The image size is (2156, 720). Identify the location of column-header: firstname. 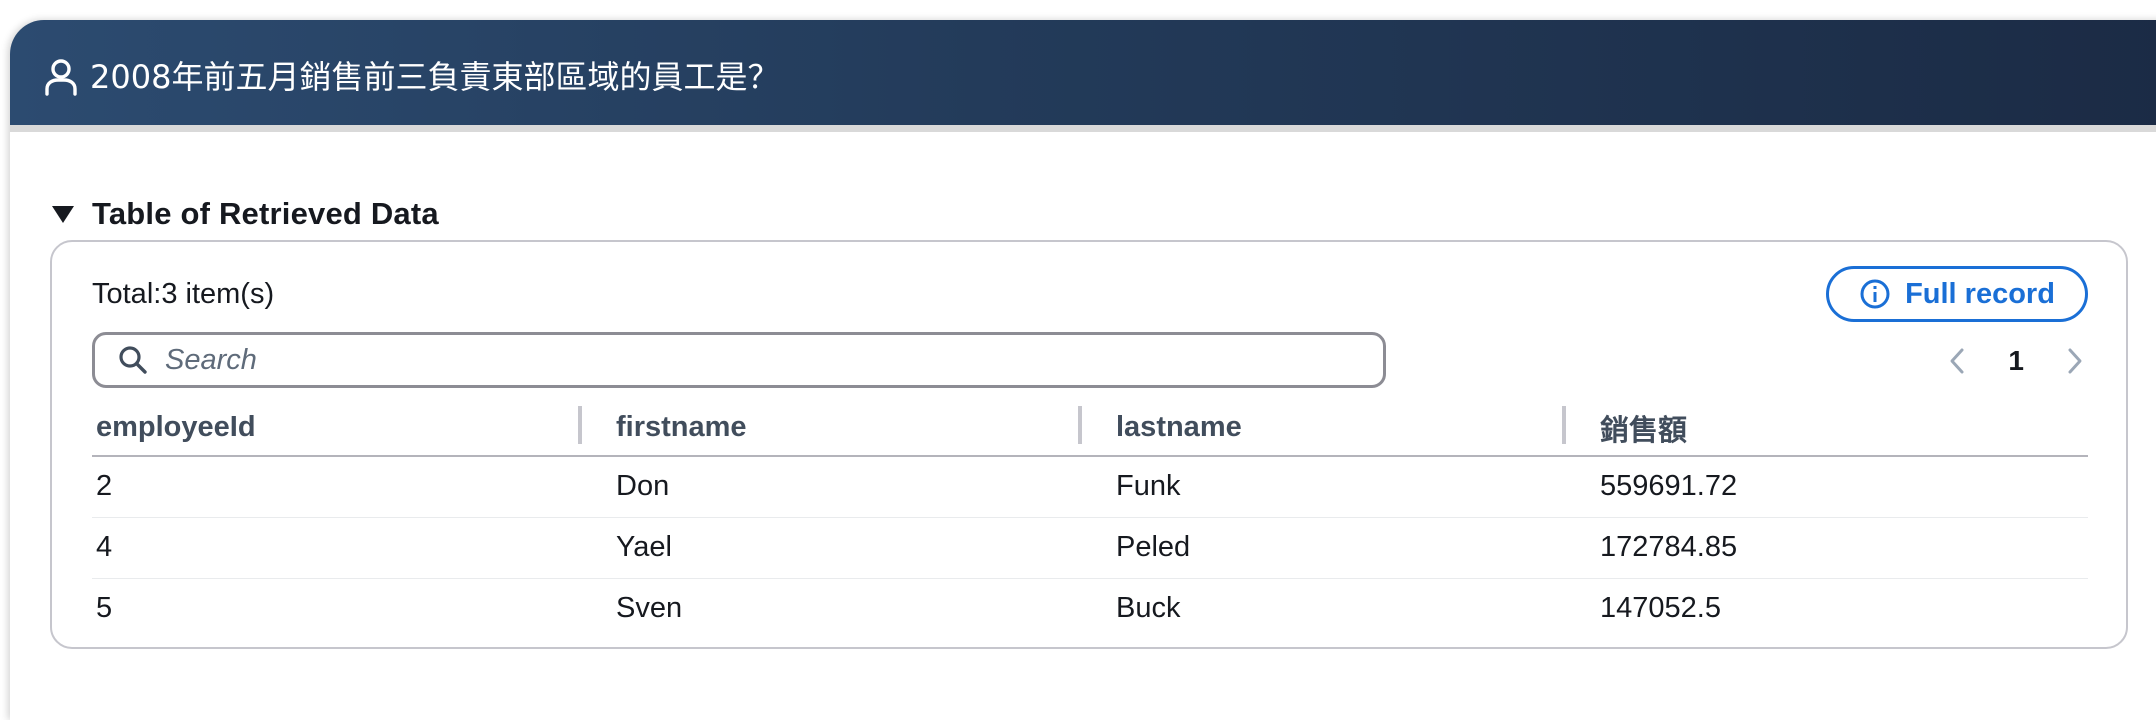
(845, 428).